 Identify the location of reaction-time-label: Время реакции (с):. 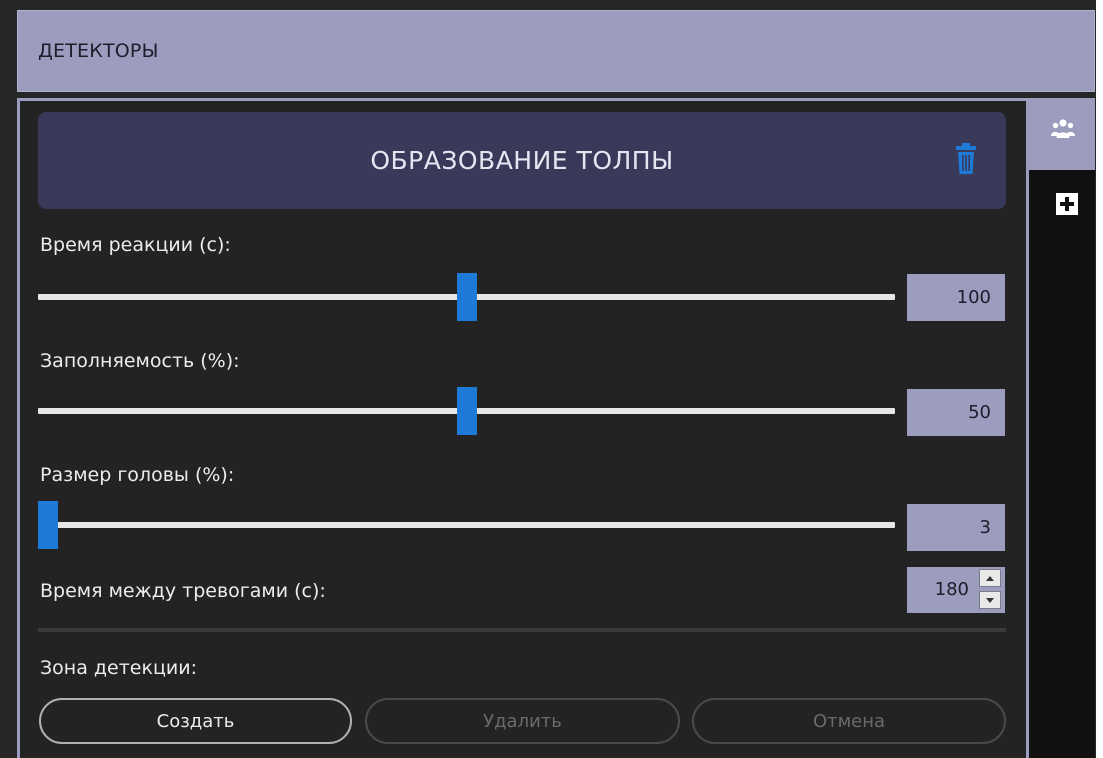
(135, 245).